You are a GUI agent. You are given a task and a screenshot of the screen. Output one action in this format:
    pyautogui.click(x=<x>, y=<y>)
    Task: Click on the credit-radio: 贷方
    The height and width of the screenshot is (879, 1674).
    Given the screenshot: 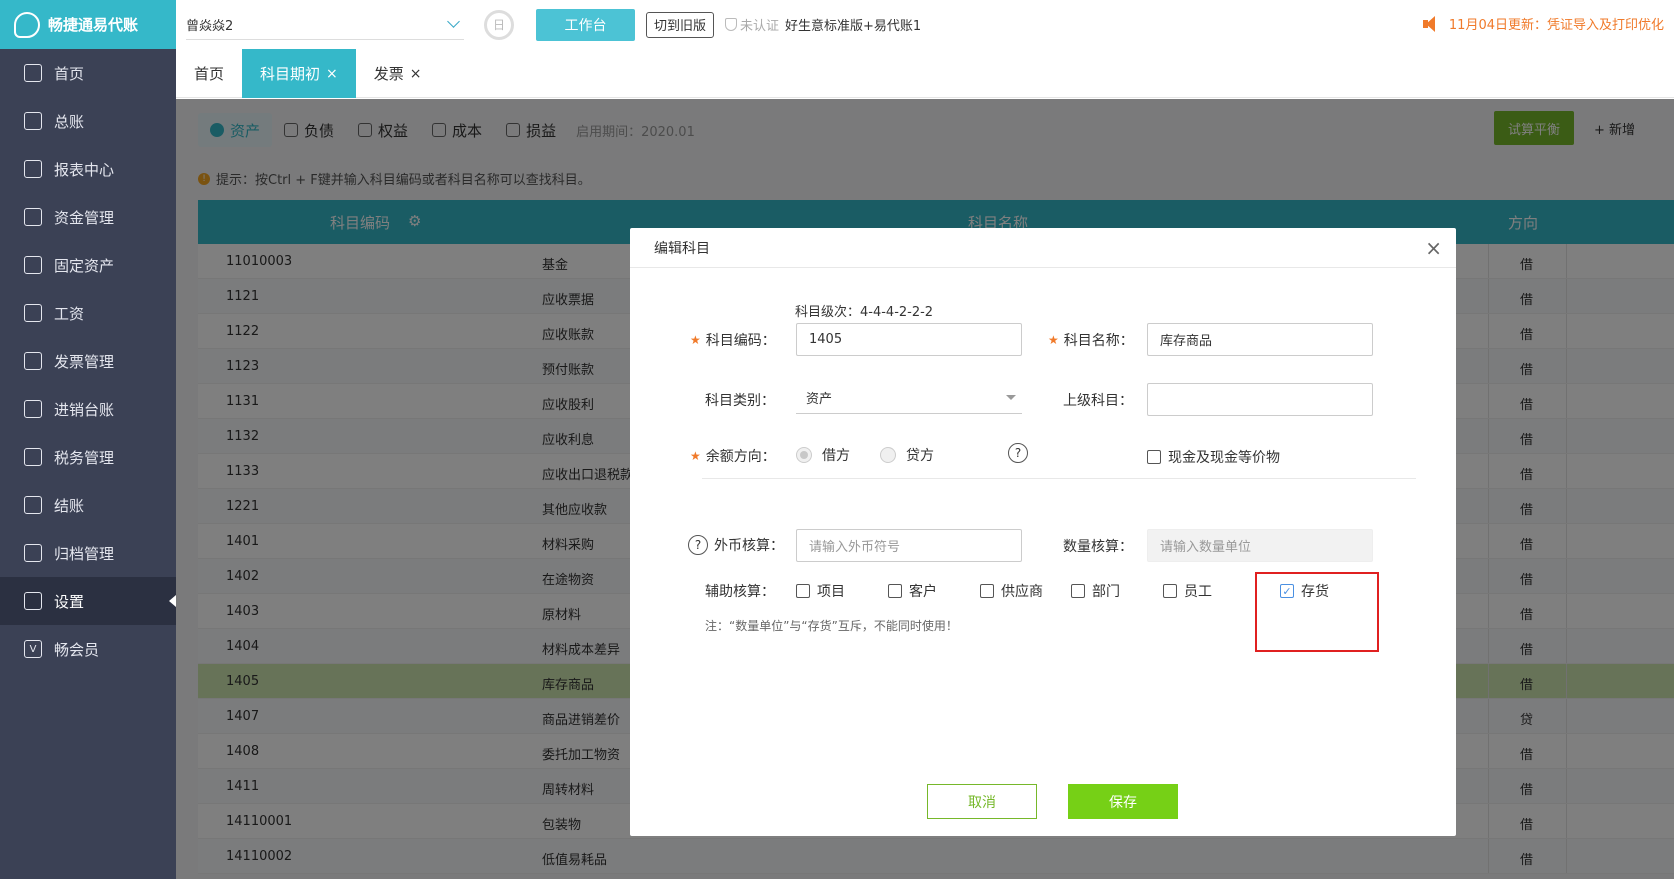 What is the action you would take?
    pyautogui.click(x=907, y=455)
    